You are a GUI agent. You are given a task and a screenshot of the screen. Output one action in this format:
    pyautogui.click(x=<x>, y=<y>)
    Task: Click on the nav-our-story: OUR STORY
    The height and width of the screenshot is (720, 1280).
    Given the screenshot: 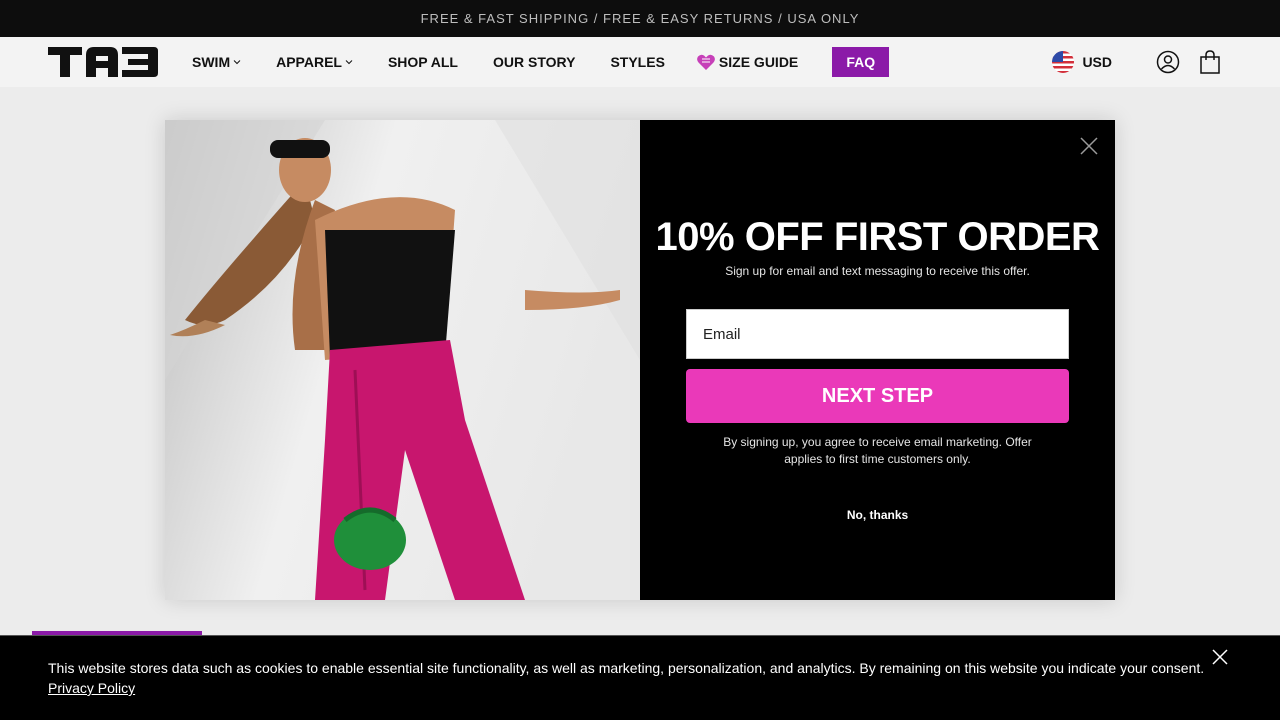 What is the action you would take?
    pyautogui.click(x=534, y=62)
    